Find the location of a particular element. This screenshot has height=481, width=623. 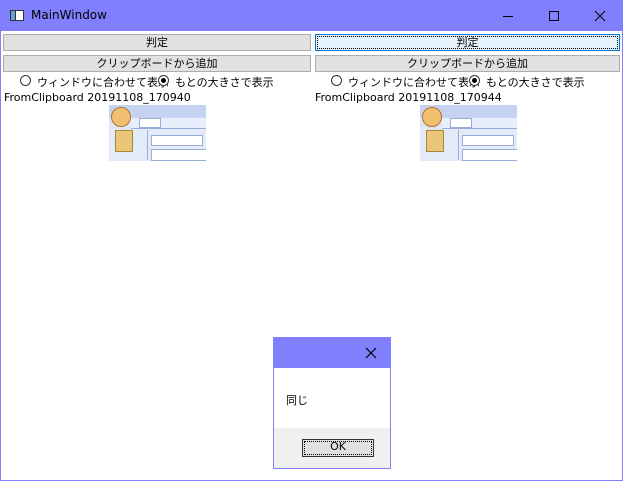

title-bar: MainWindow is located at coordinates (311, 16).